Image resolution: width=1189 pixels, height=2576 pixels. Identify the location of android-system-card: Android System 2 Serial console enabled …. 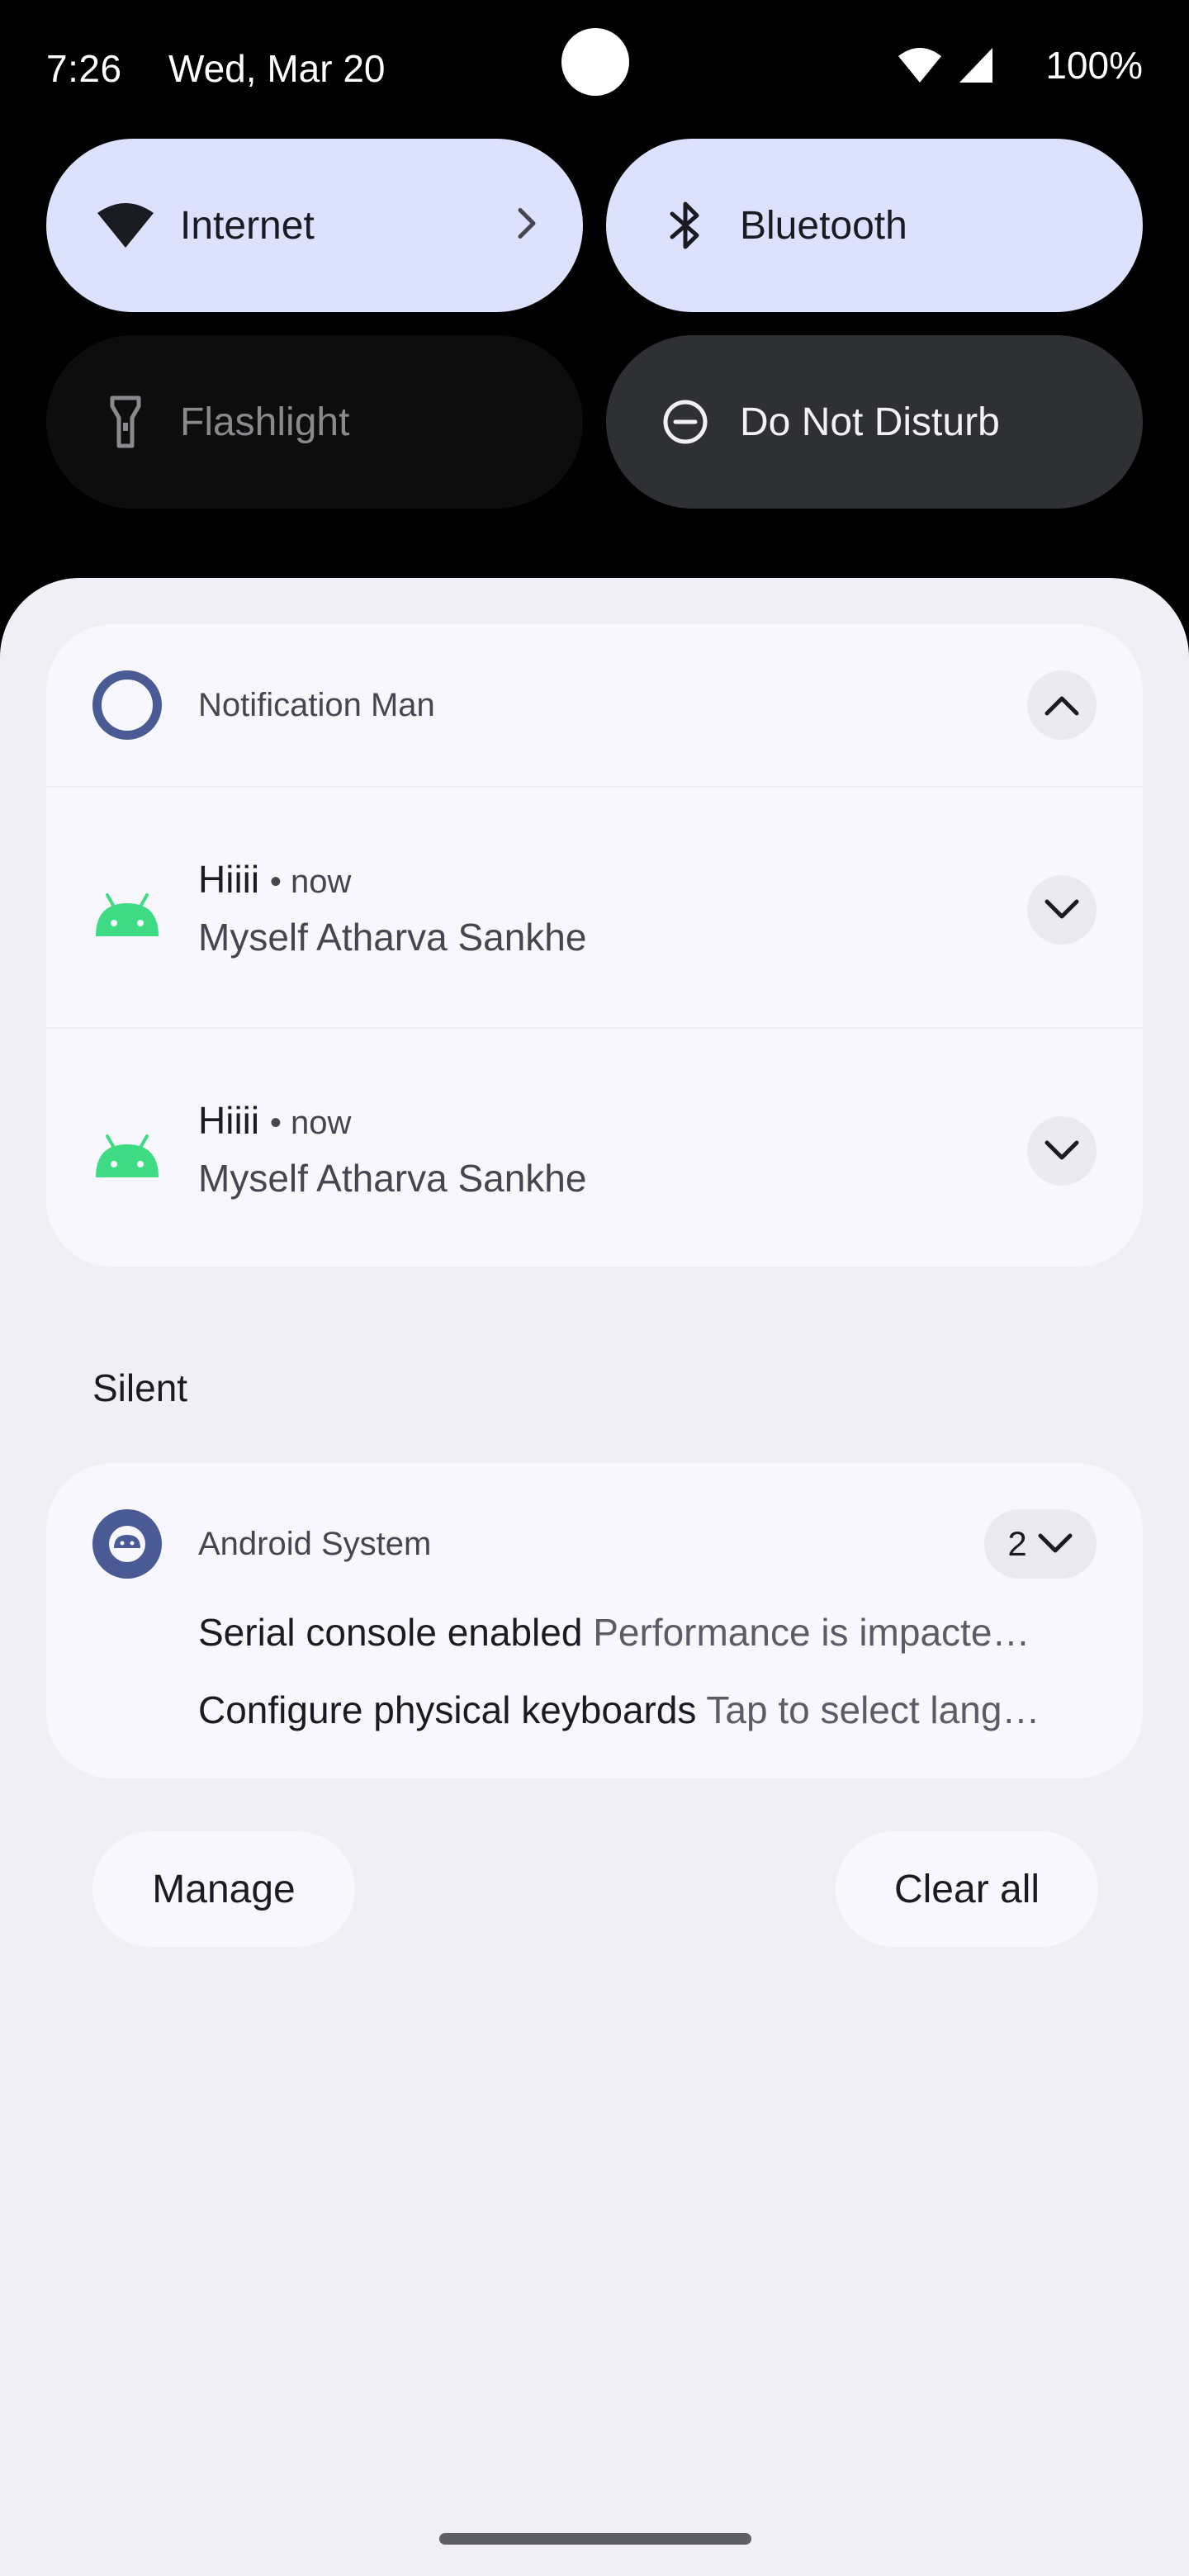
(594, 1620).